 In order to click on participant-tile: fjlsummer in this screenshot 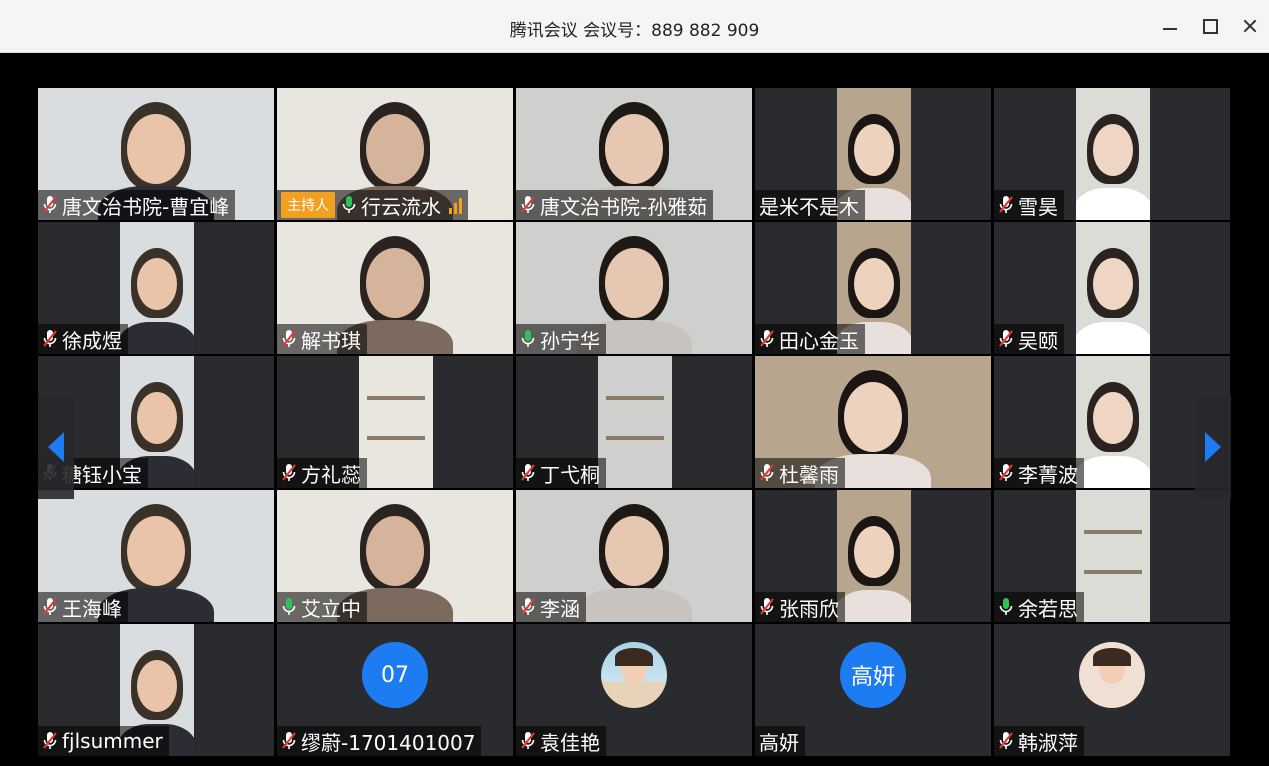, I will do `click(156, 690)`.